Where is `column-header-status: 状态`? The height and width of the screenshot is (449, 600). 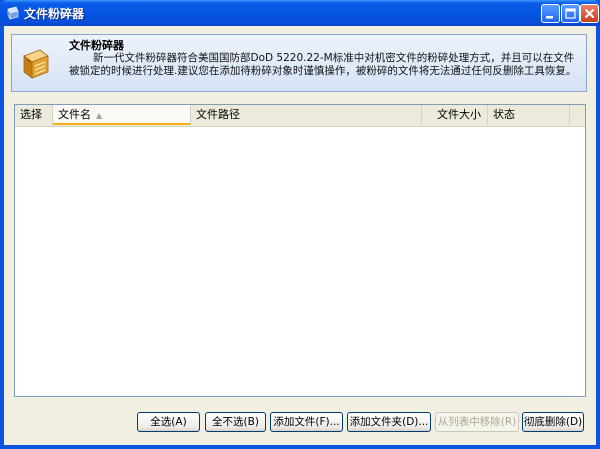
column-header-status: 状态 is located at coordinates (529, 115).